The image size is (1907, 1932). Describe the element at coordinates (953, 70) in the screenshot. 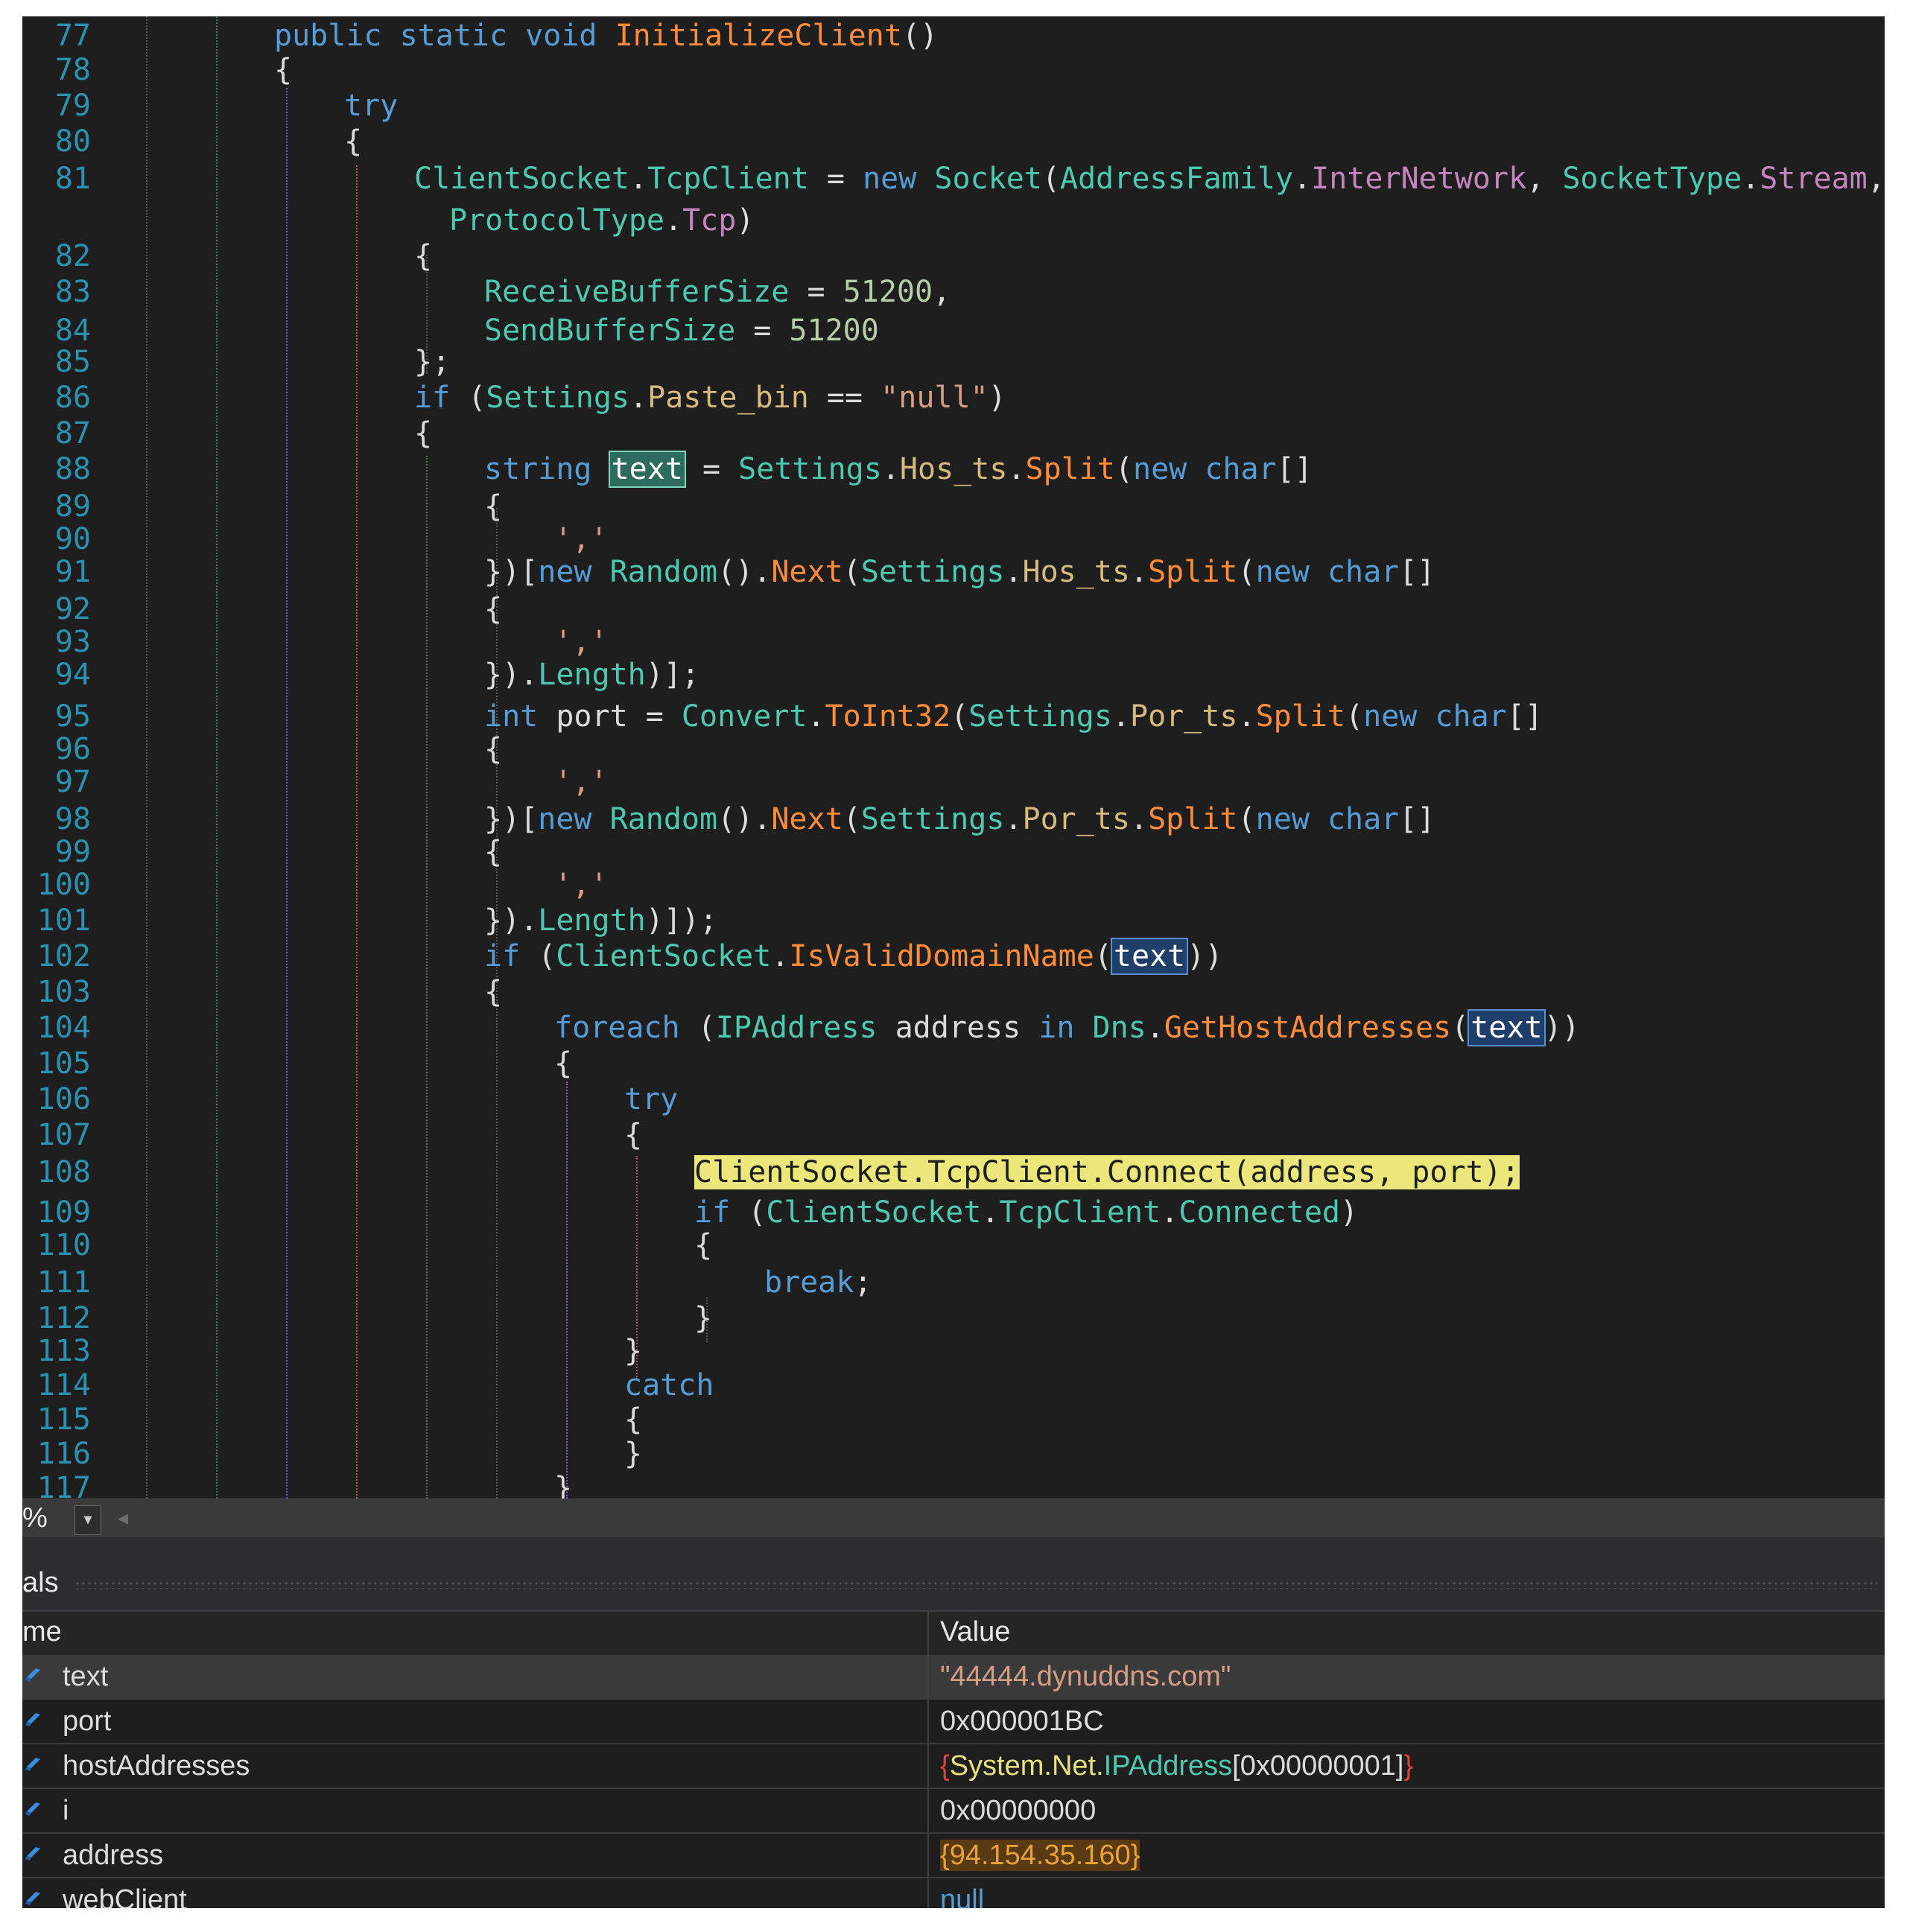

I see `code-line: 78 {` at that location.